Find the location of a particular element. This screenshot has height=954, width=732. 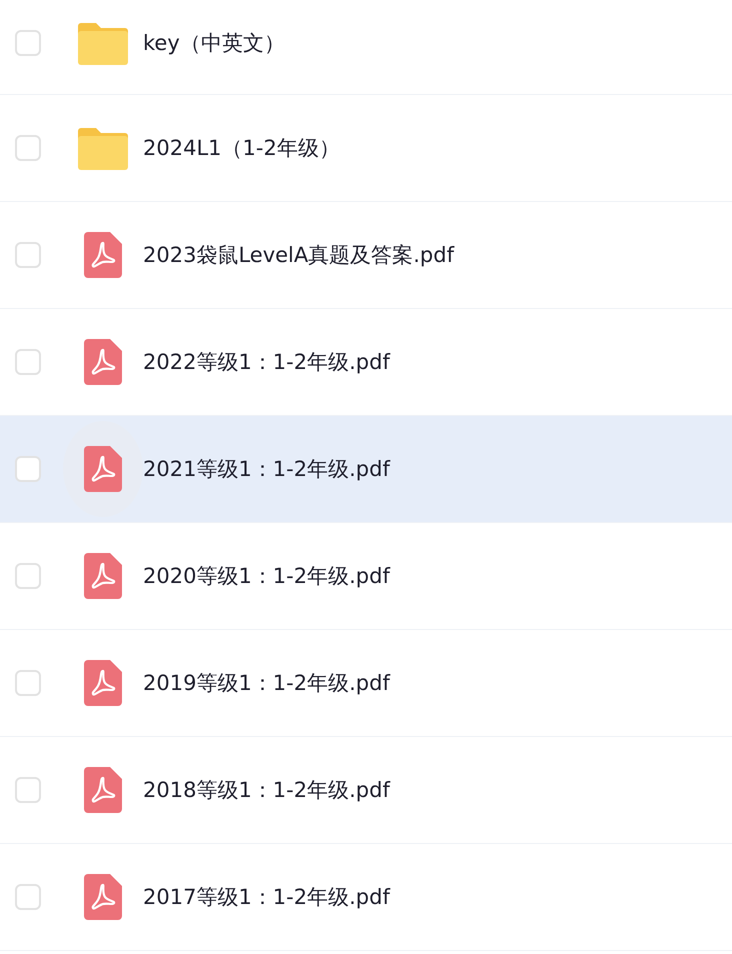

file-name: 2017等级1：1-2年级.pdf is located at coordinates (266, 897).